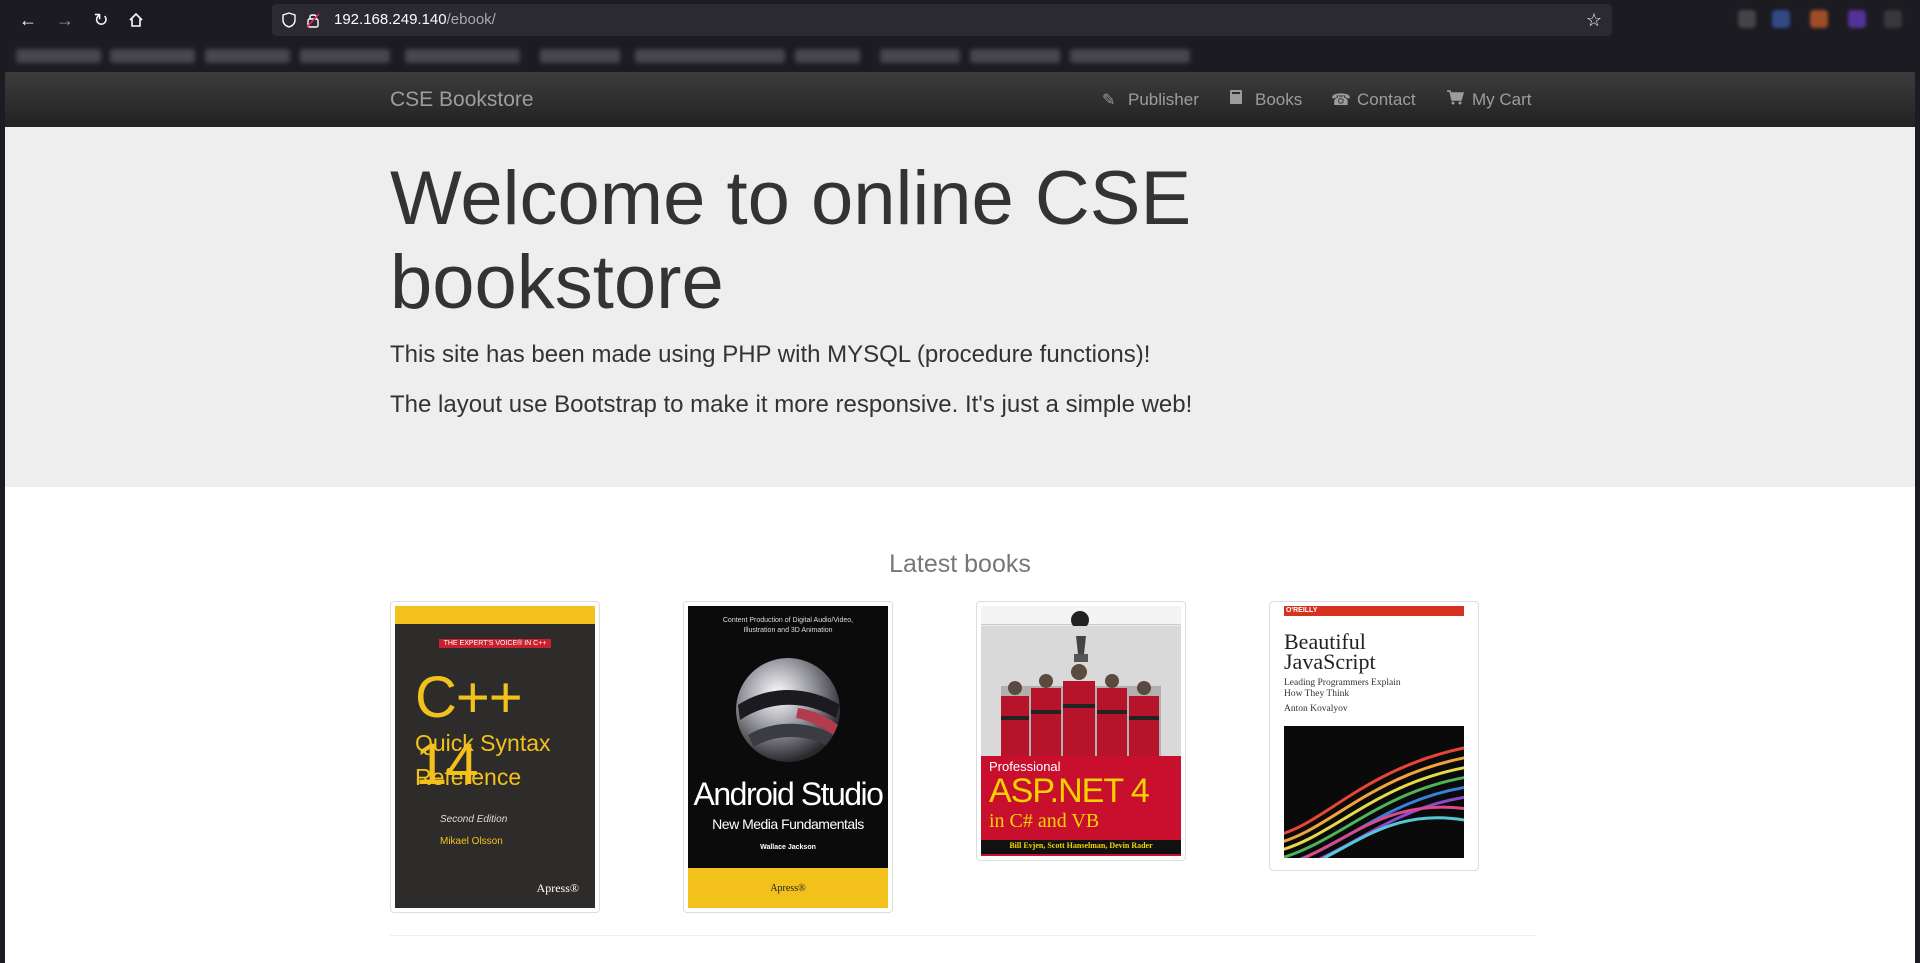 This screenshot has height=963, width=1920. What do you see at coordinates (960, 564) in the screenshot?
I see `latest-books-heading: Latest books` at bounding box center [960, 564].